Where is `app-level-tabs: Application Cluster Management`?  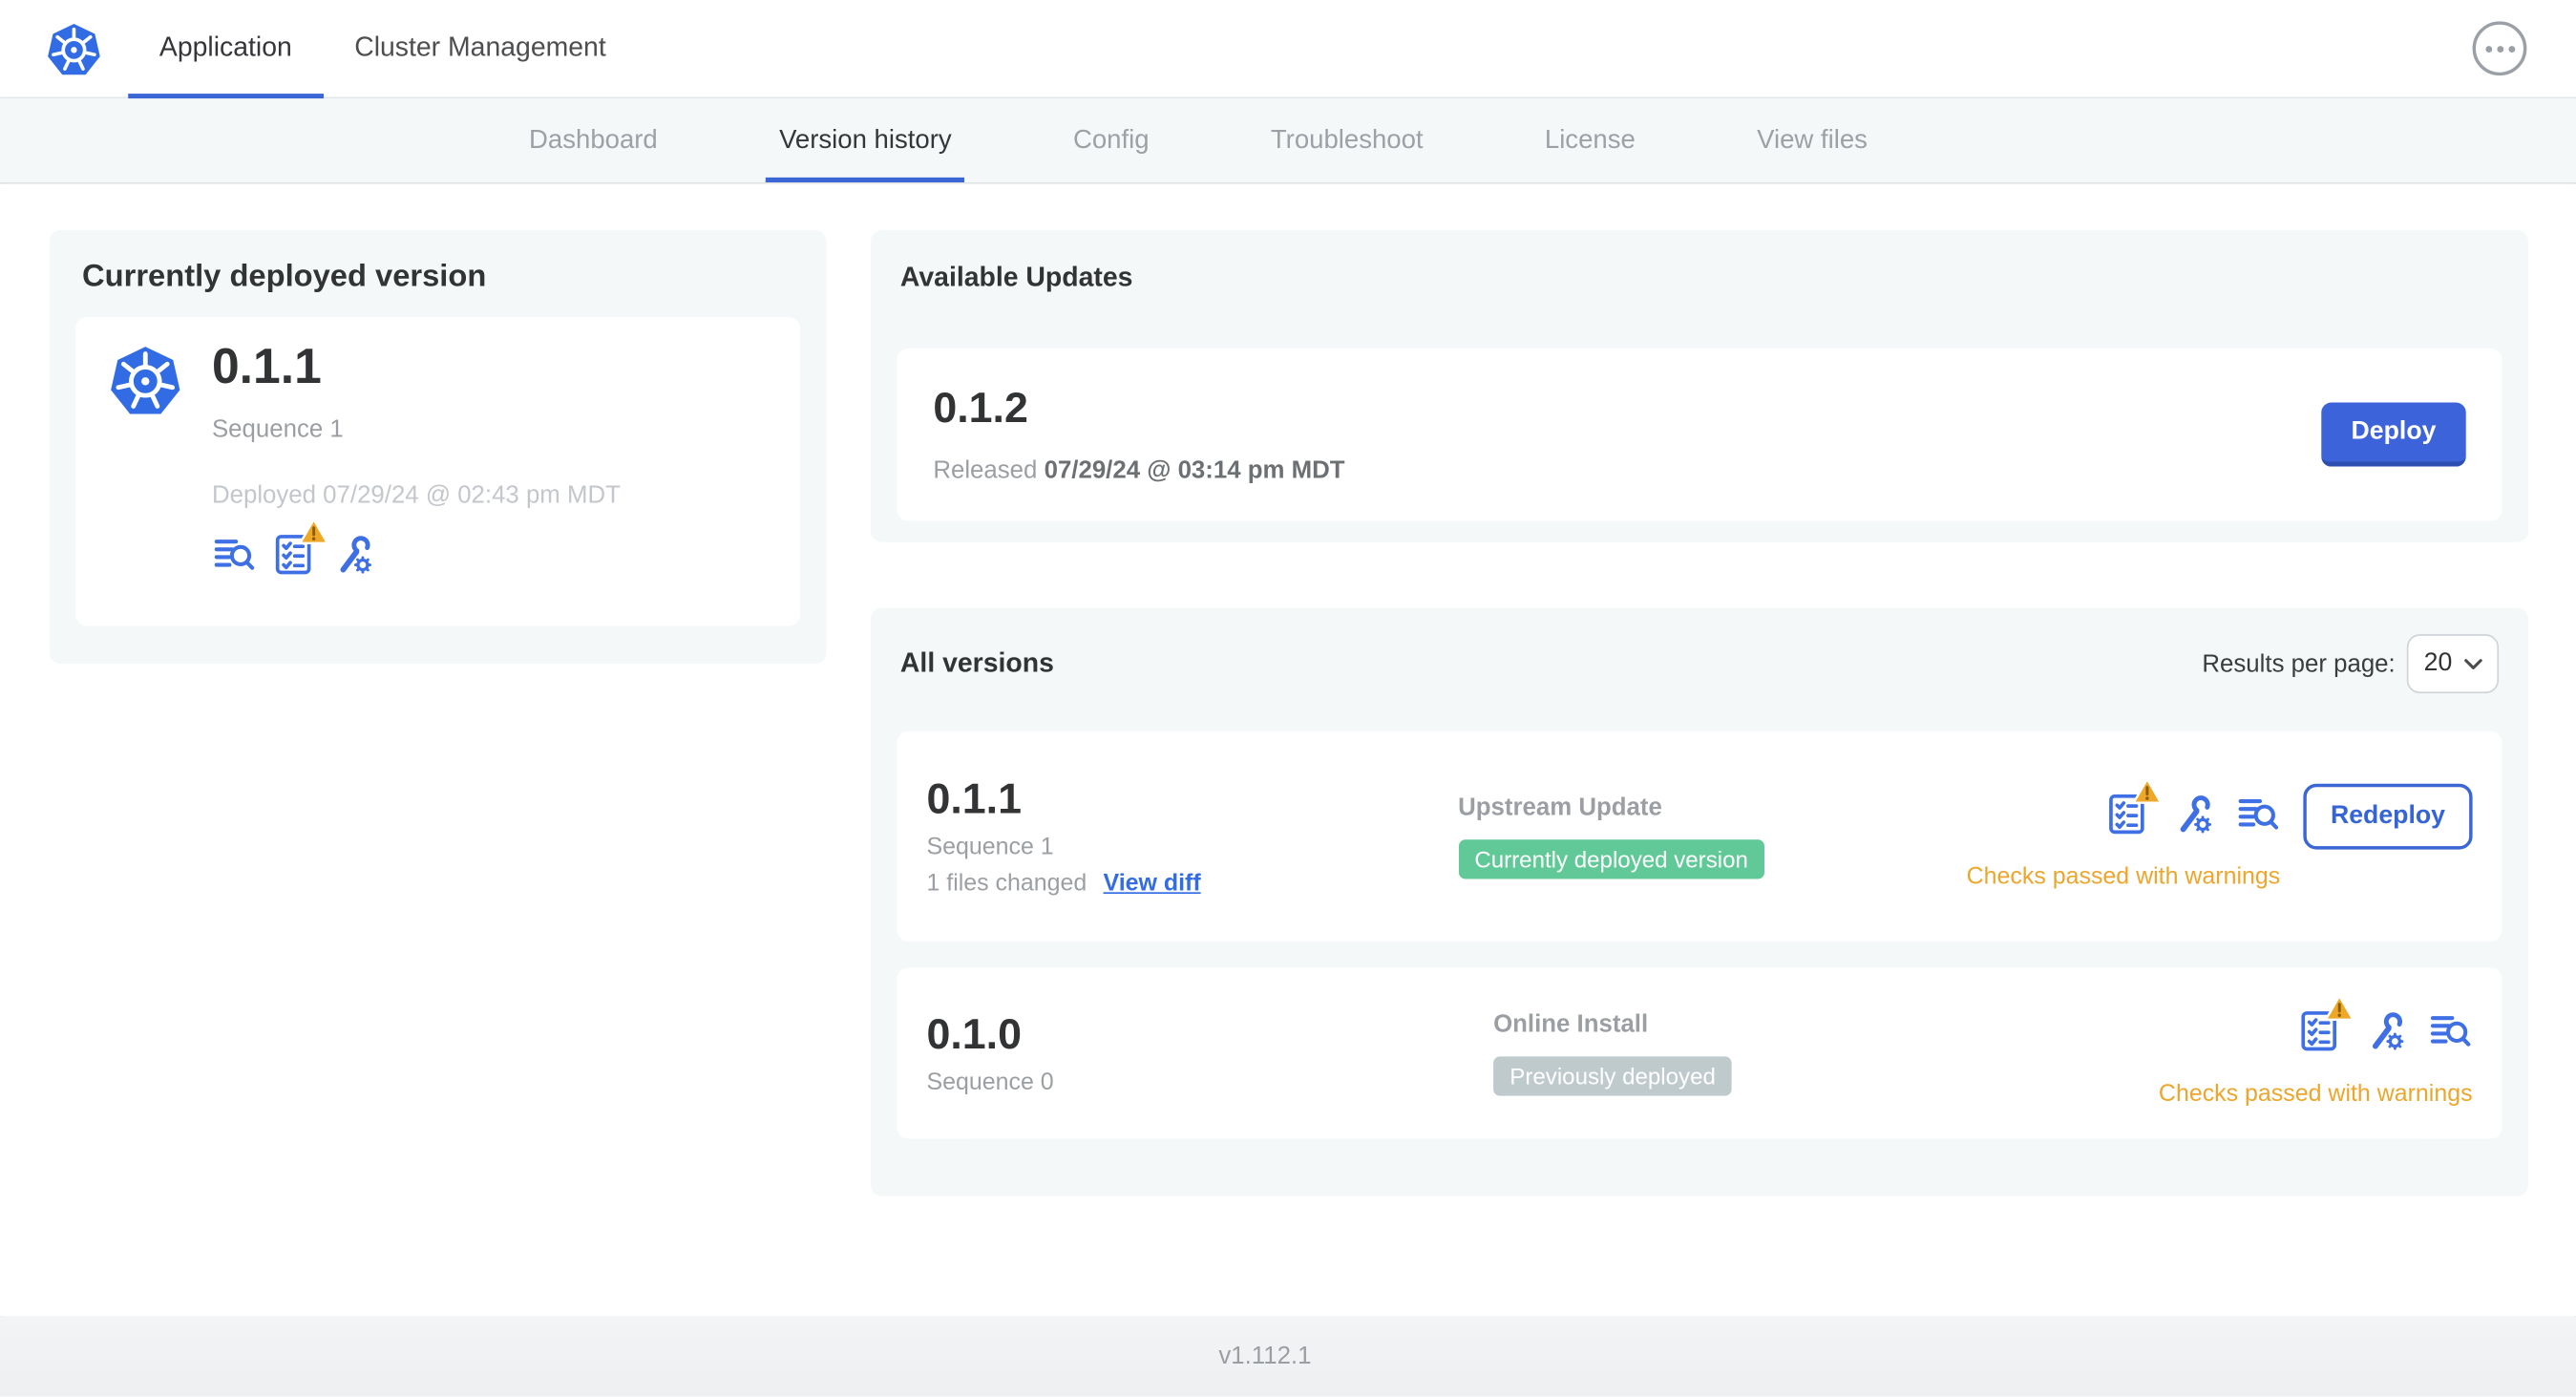 app-level-tabs: Application Cluster Management is located at coordinates (383, 49).